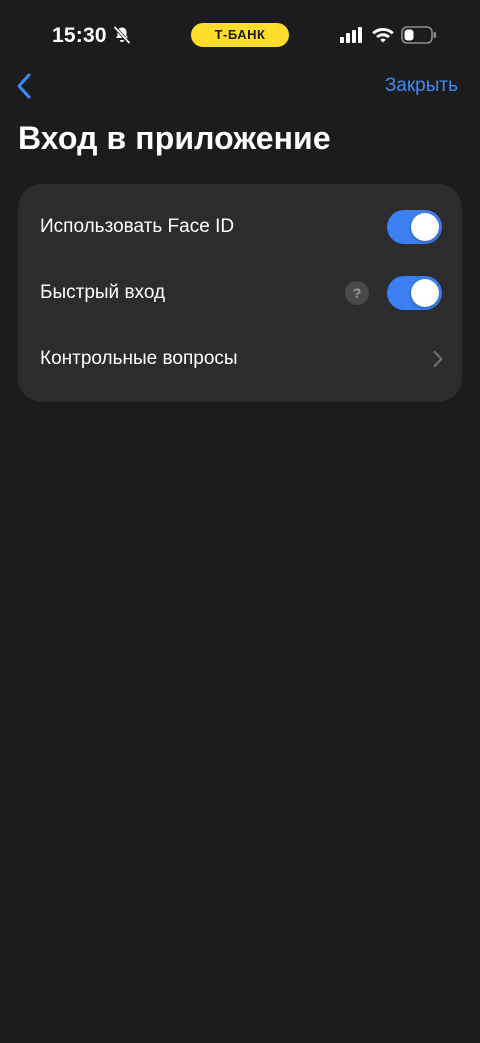  What do you see at coordinates (174, 138) in the screenshot?
I see `page-title: Вход в приложение` at bounding box center [174, 138].